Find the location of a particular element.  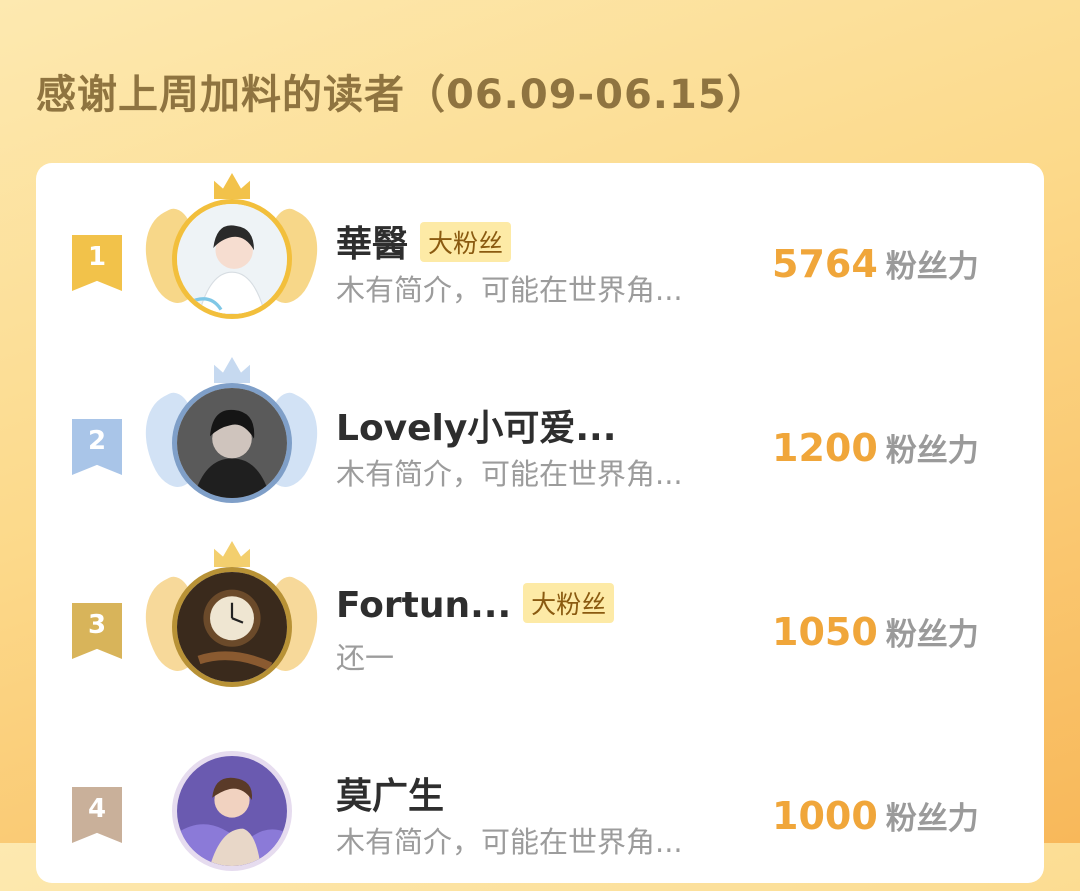

fan-power-value: 1200 is located at coordinates (825, 448).